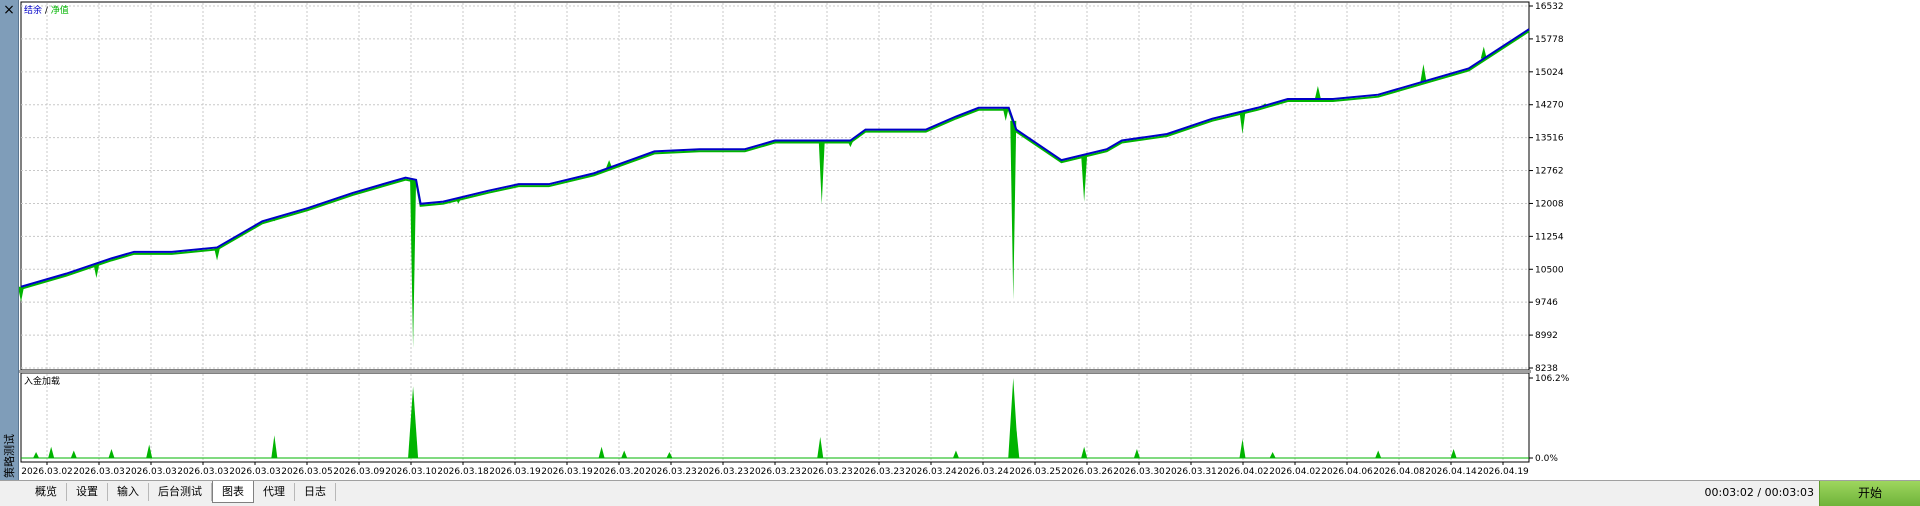 This screenshot has width=1920, height=506. Describe the element at coordinates (1549, 73) in the screenshot. I see `main-ytick-label-2: 15024` at that location.